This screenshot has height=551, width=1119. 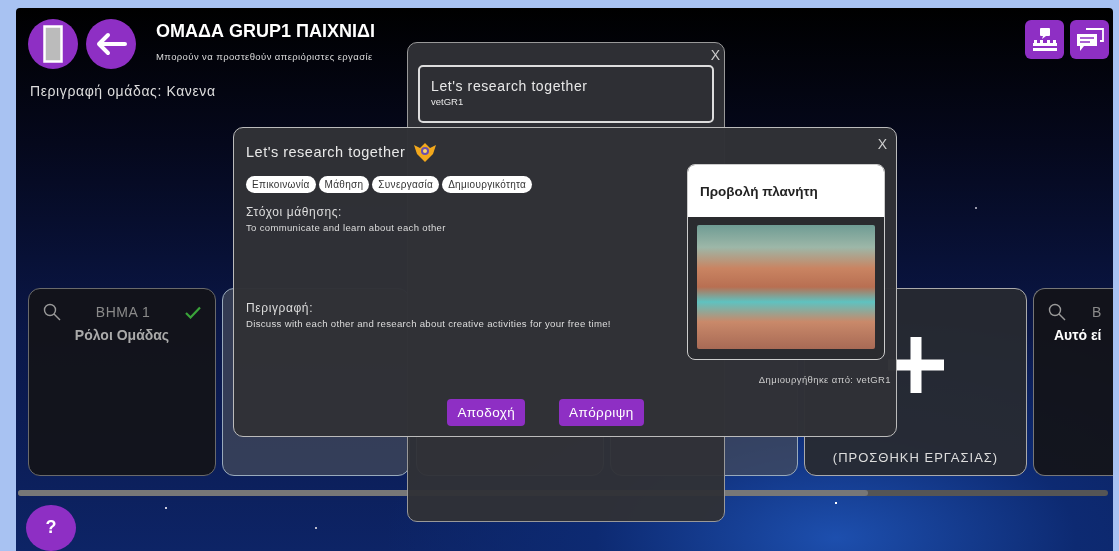 I want to click on step-number: ΒΗΜΑ 1, so click(x=123, y=312).